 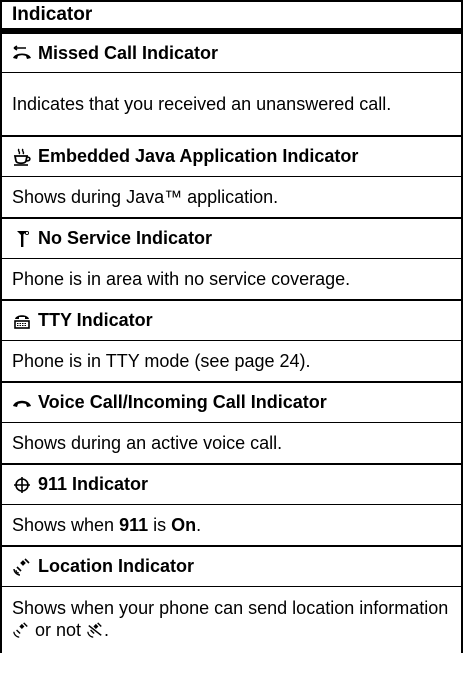 What do you see at coordinates (22, 53) in the screenshot?
I see `missed-call-icon` at bounding box center [22, 53].